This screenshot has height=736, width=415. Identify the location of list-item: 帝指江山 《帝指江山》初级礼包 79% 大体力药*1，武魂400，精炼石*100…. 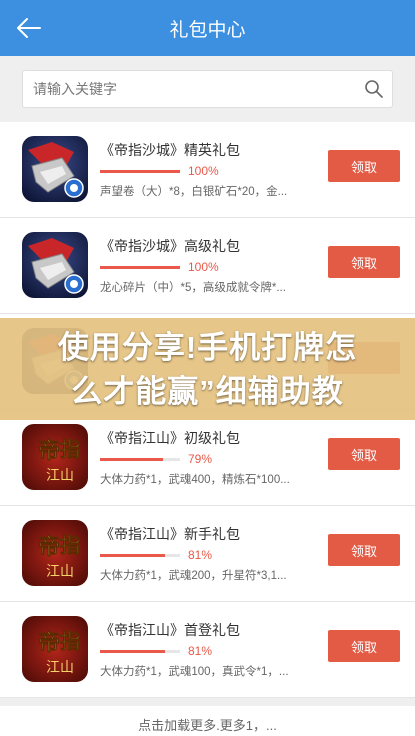
(207, 458).